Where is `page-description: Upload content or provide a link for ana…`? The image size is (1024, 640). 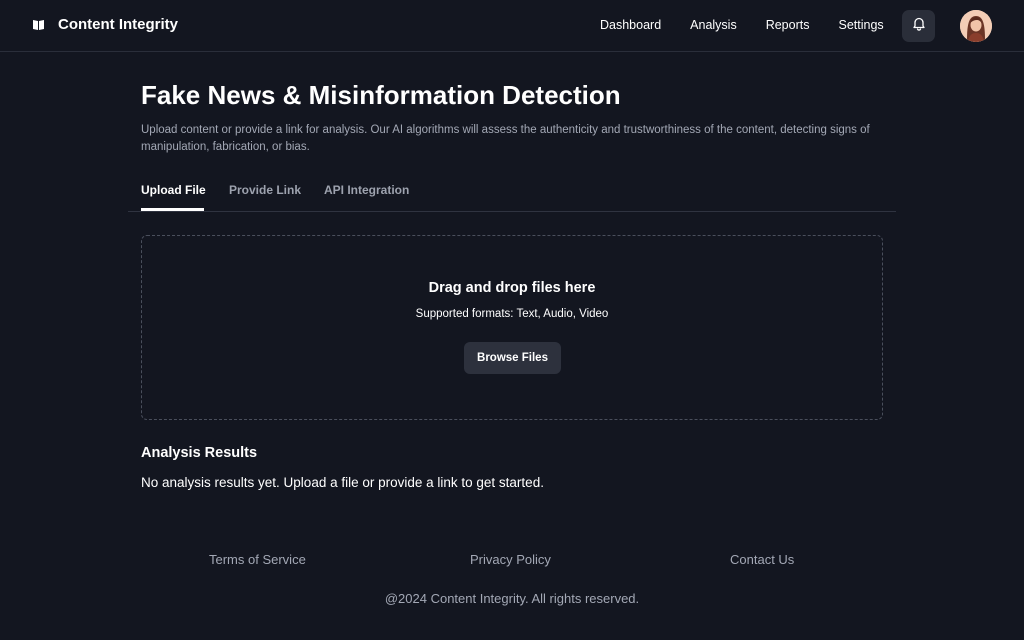 page-description: Upload content or provide a link for ana… is located at coordinates (505, 138).